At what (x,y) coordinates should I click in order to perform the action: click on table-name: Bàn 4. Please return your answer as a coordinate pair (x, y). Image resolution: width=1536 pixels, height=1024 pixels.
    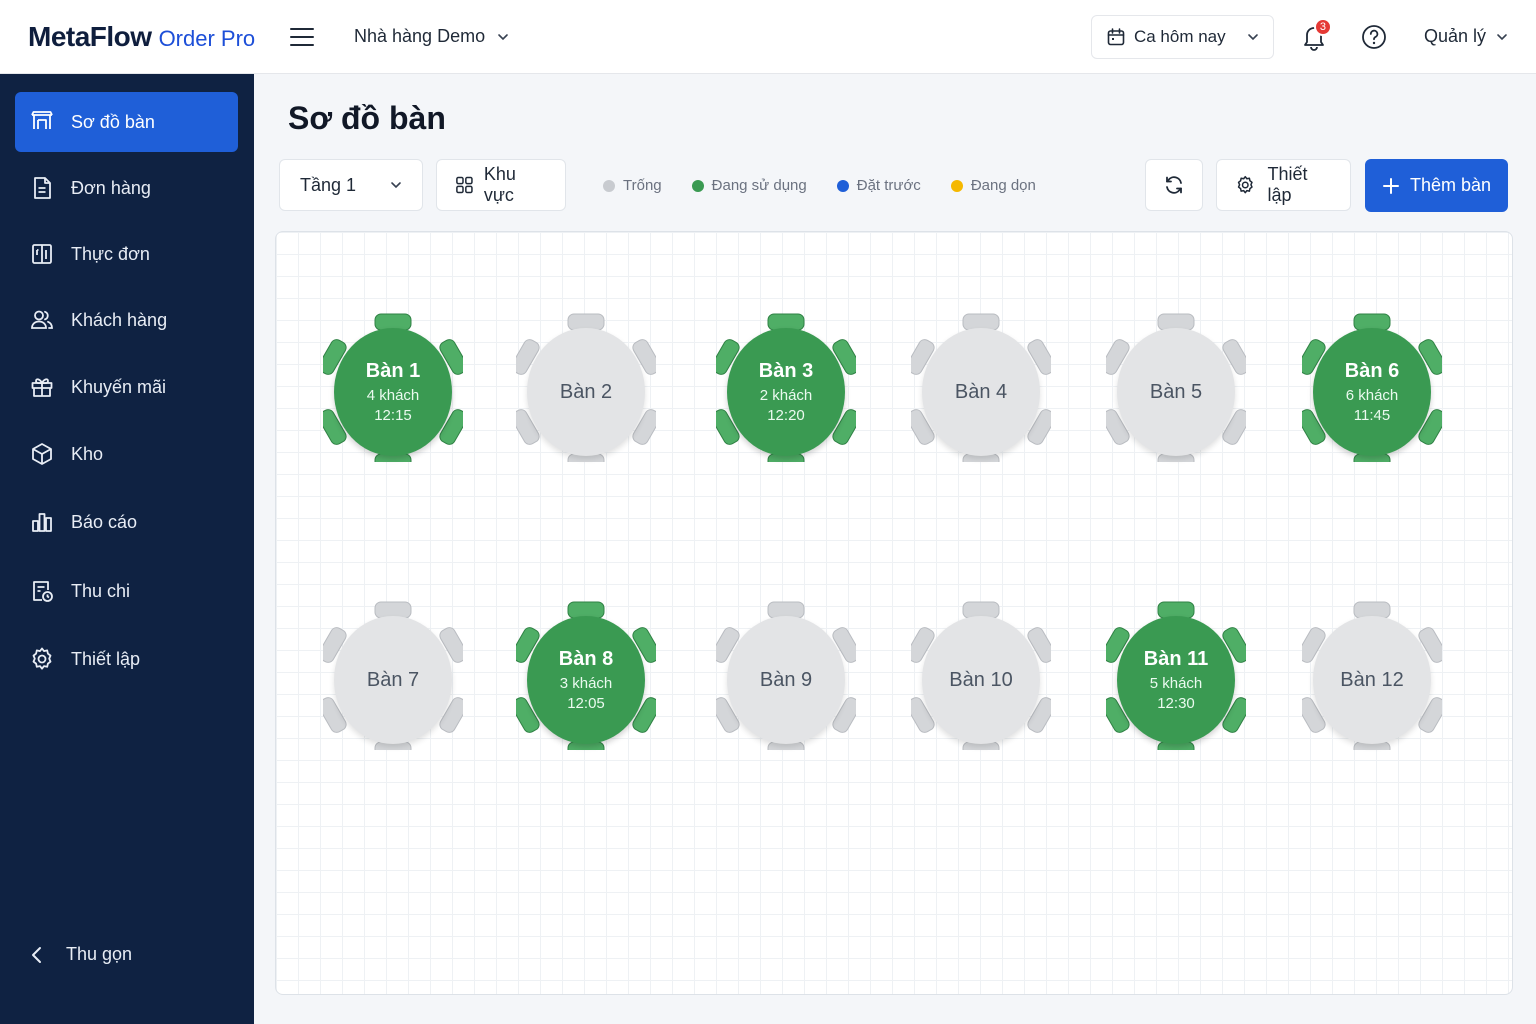
    Looking at the image, I should click on (981, 391).